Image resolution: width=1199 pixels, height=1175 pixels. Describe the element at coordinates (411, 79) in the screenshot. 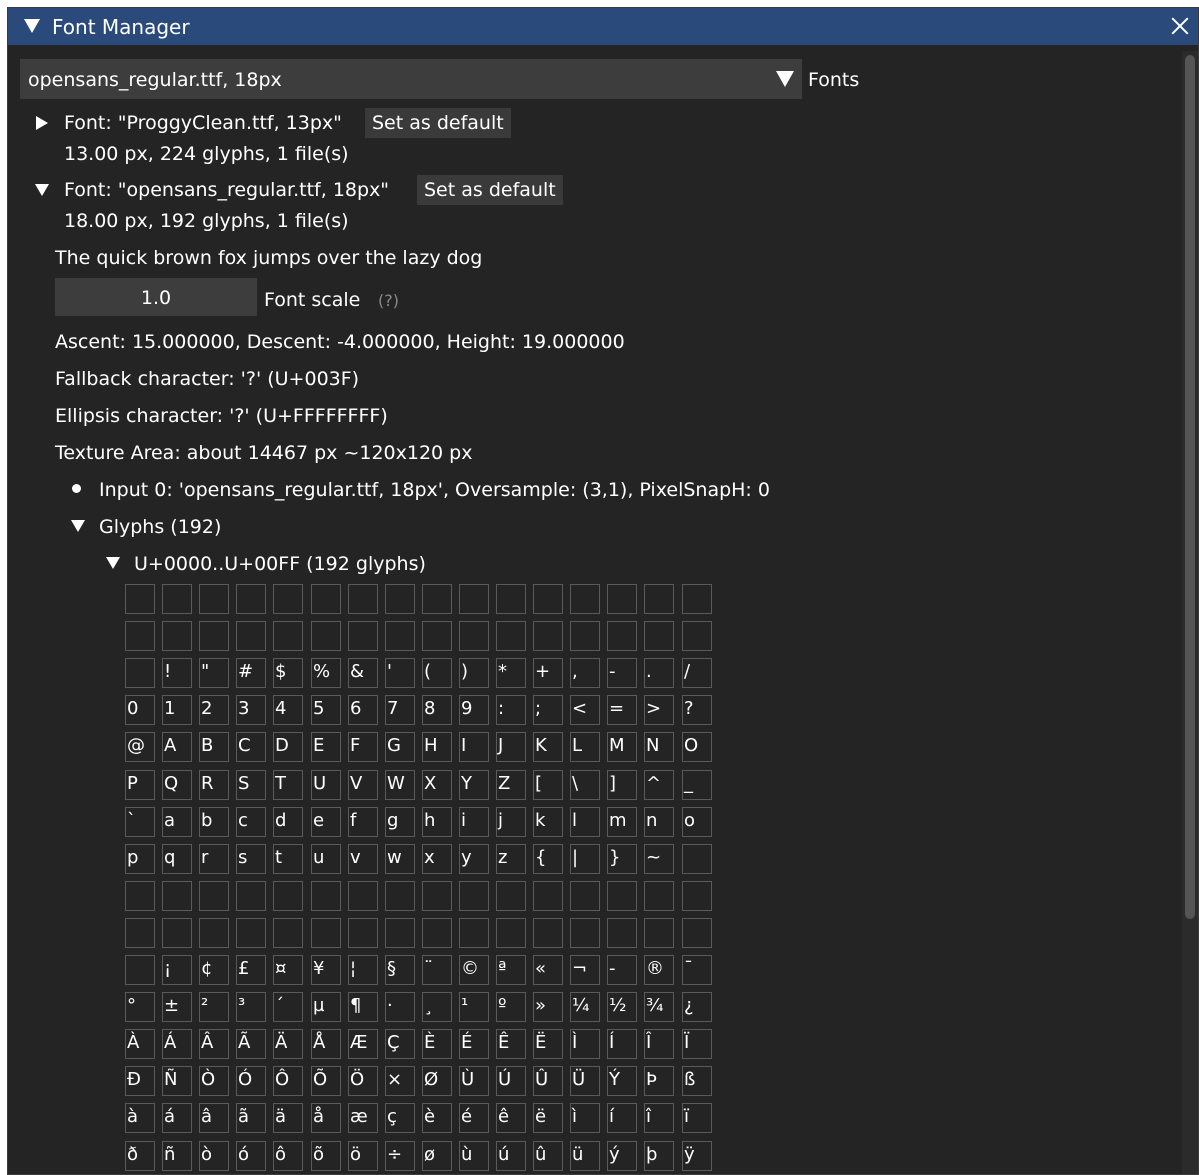

I see `fonts-combo: opensans_regular.ttf, 18px` at that location.